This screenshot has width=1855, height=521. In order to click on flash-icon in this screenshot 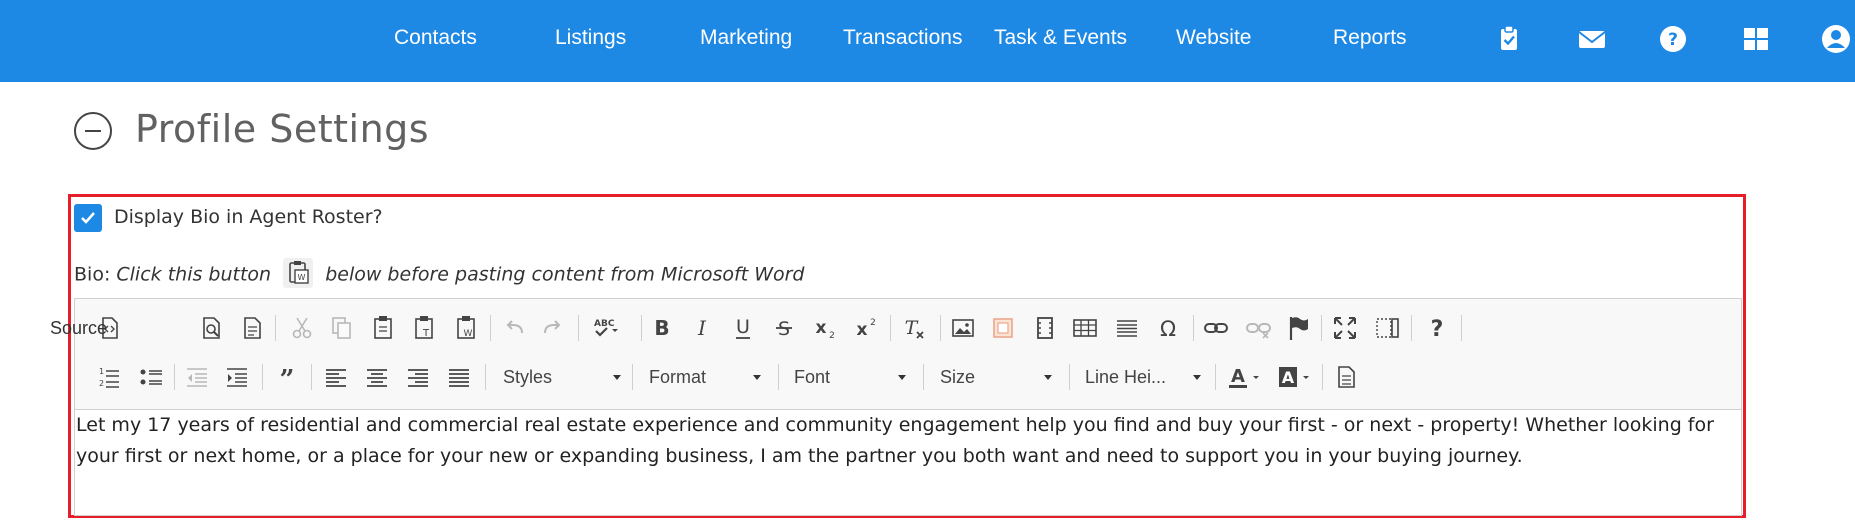, I will do `click(1003, 328)`.